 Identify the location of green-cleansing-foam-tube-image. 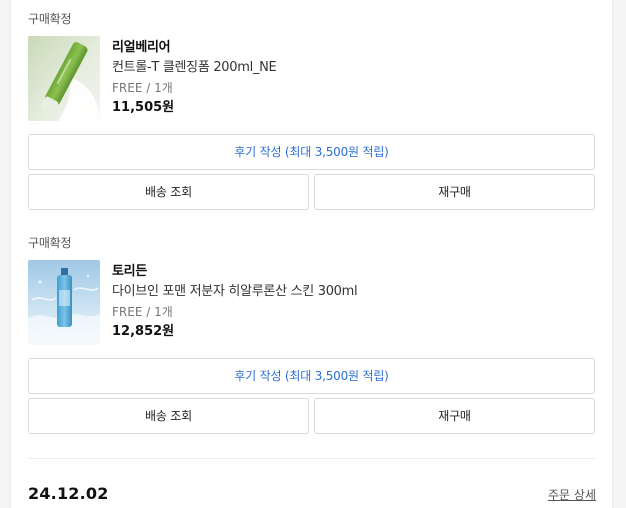
(64, 78).